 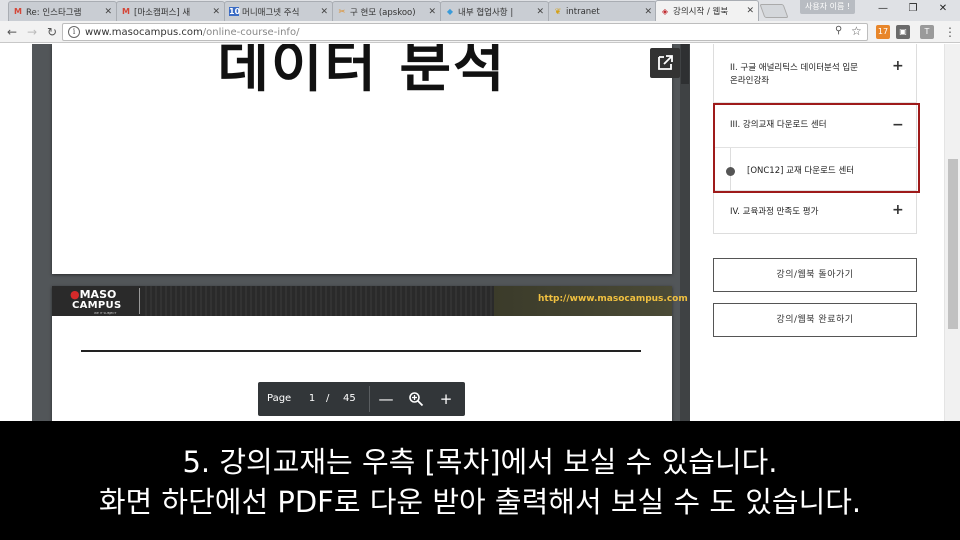 What do you see at coordinates (362, 72) in the screenshot?
I see `pdf-heading: 데이터 분석` at bounding box center [362, 72].